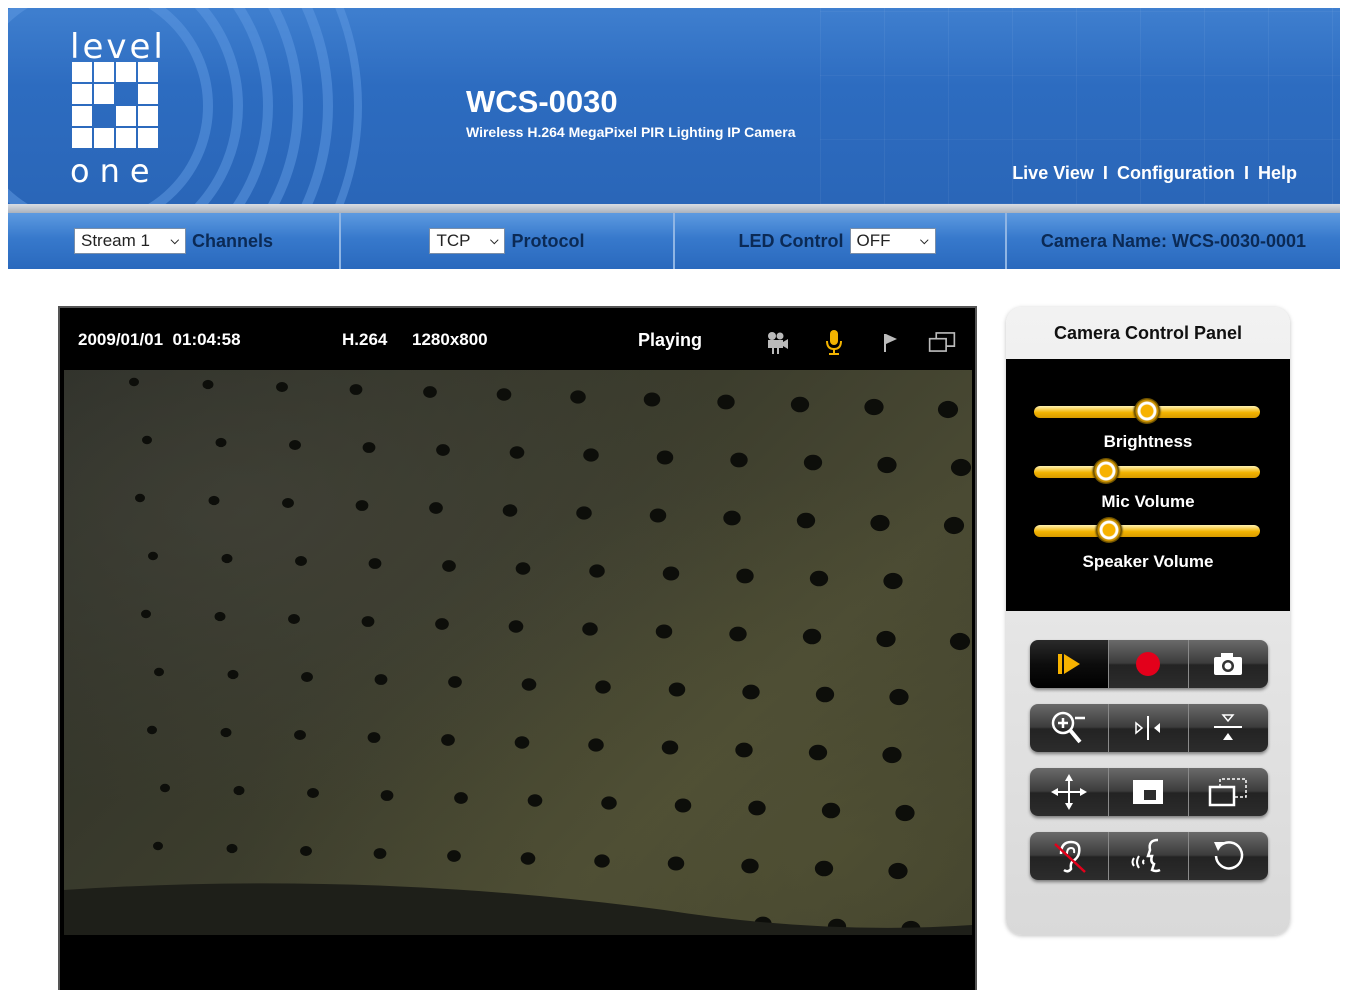 The height and width of the screenshot is (990, 1346). I want to click on video-camera-icon, so click(777, 342).